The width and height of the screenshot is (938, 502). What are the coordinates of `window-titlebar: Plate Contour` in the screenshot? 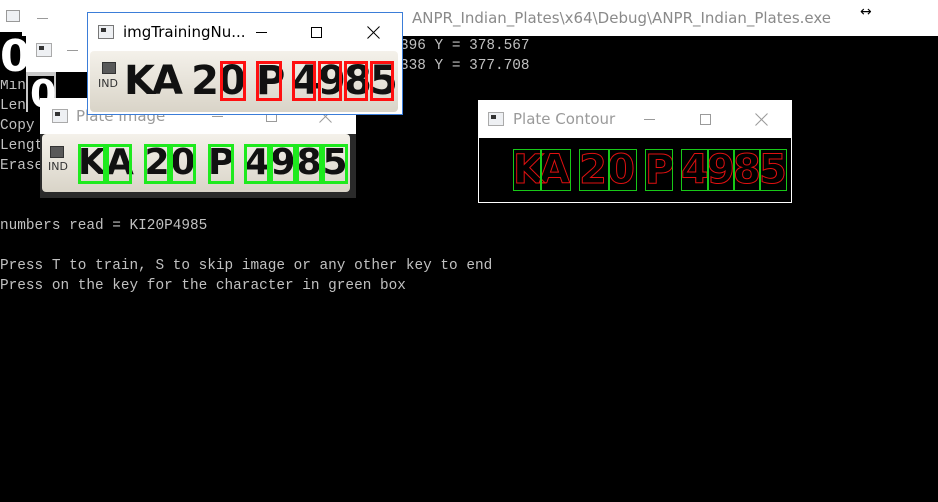 It's located at (635, 119).